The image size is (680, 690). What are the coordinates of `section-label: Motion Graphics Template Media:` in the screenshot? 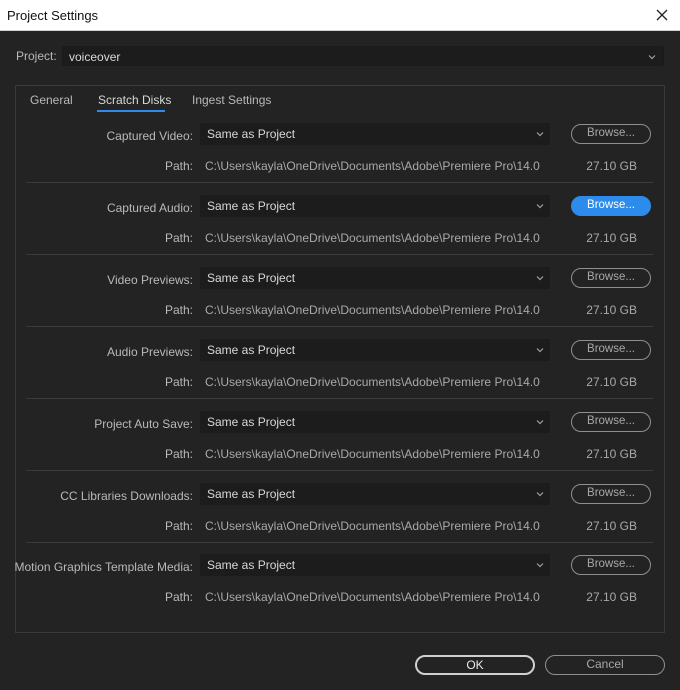 It's located at (103, 567).